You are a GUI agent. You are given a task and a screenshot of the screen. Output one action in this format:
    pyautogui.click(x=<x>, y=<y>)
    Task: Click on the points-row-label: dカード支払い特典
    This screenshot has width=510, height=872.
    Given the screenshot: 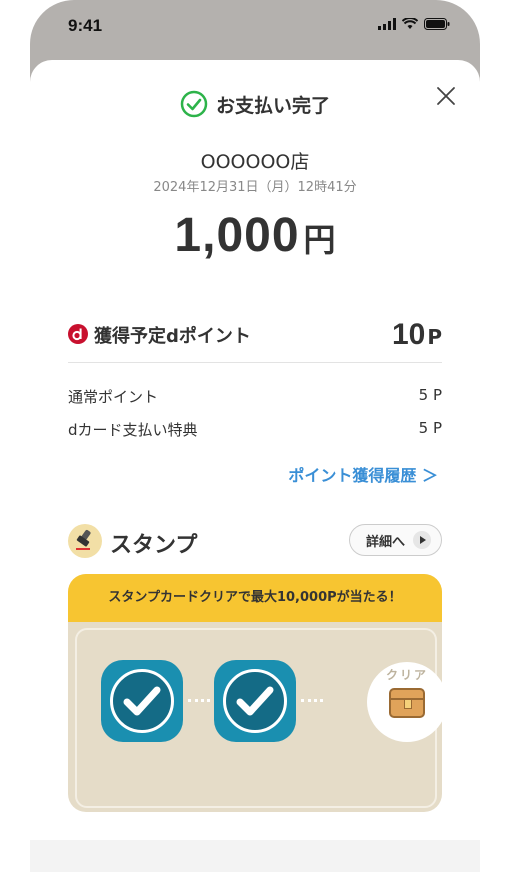 What is the action you would take?
    pyautogui.click(x=133, y=430)
    